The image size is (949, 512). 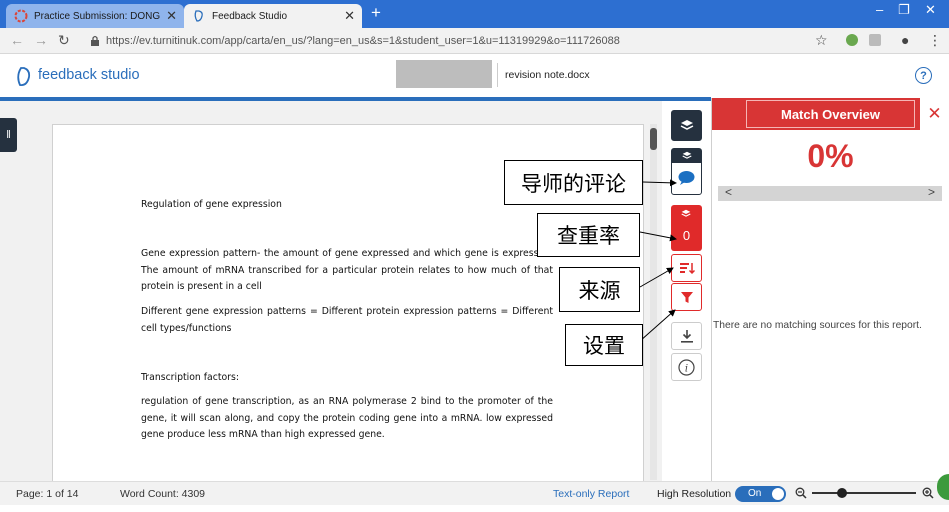 What do you see at coordinates (659, 183) in the screenshot?
I see `arrow-to-comments` at bounding box center [659, 183].